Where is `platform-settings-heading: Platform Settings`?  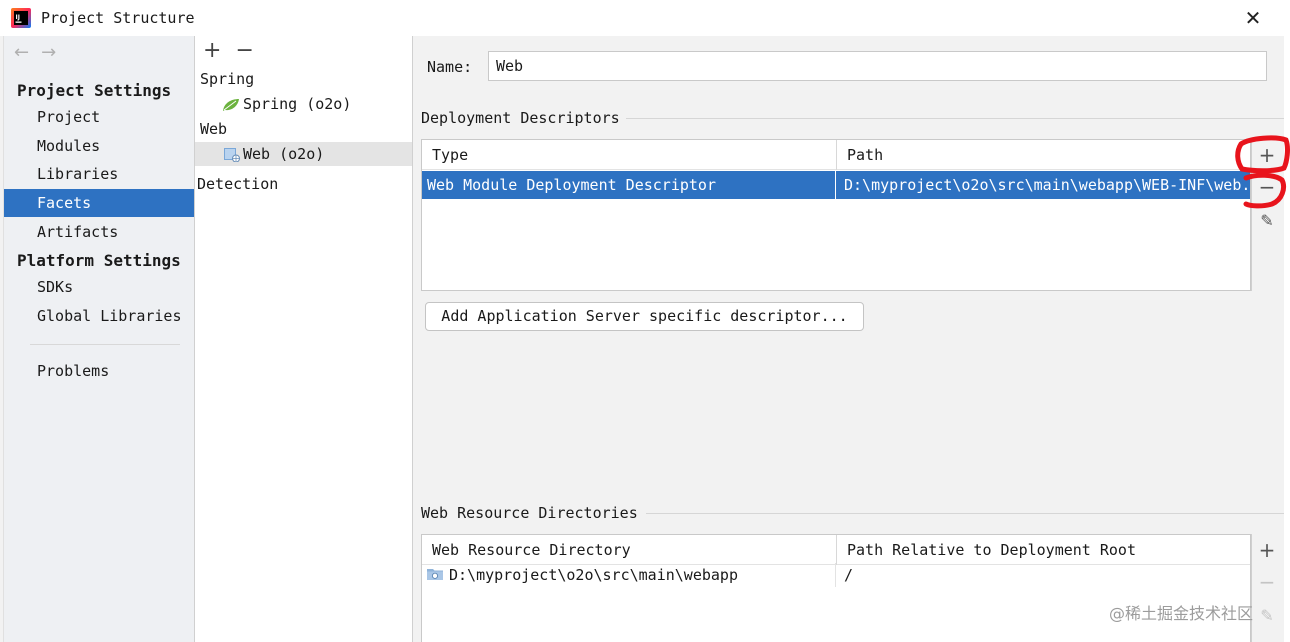
platform-settings-heading: Platform Settings is located at coordinates (99, 260).